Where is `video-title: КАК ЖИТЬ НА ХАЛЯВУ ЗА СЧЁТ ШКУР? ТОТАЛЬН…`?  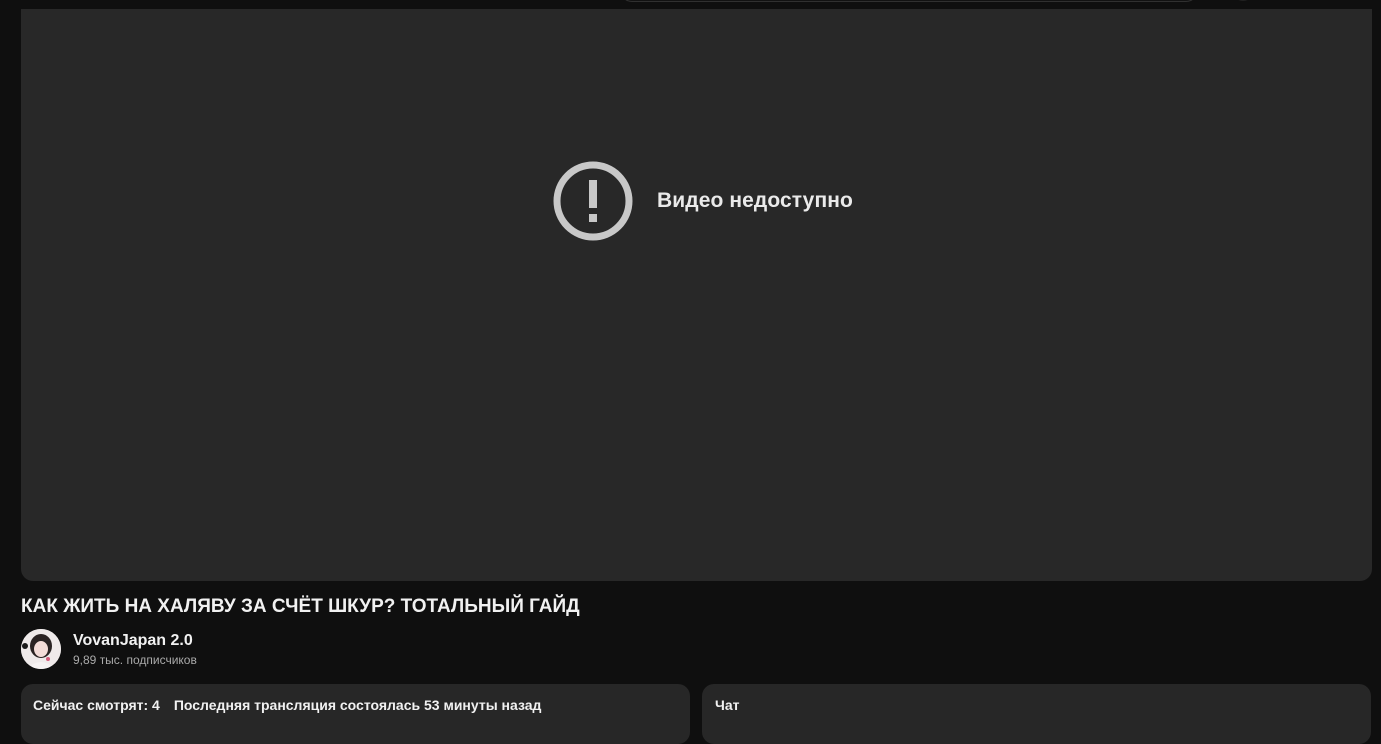
video-title: КАК ЖИТЬ НА ХАЛЯВУ ЗА СЧЁТ ШКУР? ТОТАЛЬН… is located at coordinates (300, 606).